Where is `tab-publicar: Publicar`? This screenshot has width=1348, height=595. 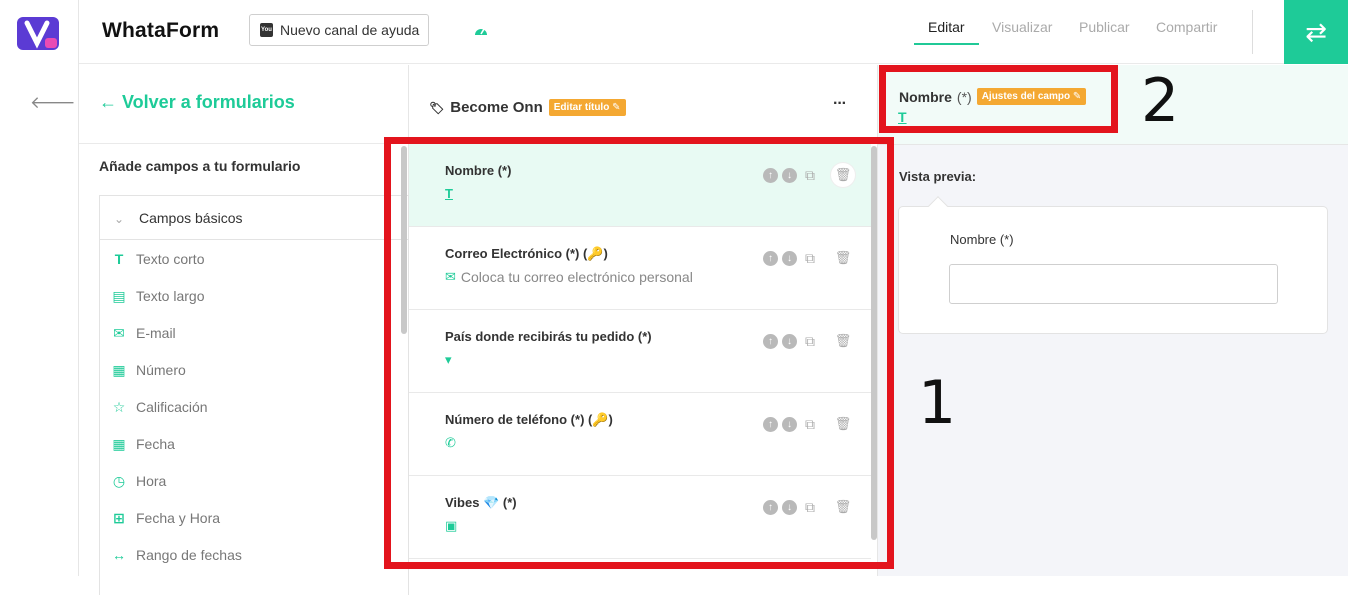
tab-publicar: Publicar is located at coordinates (1104, 27).